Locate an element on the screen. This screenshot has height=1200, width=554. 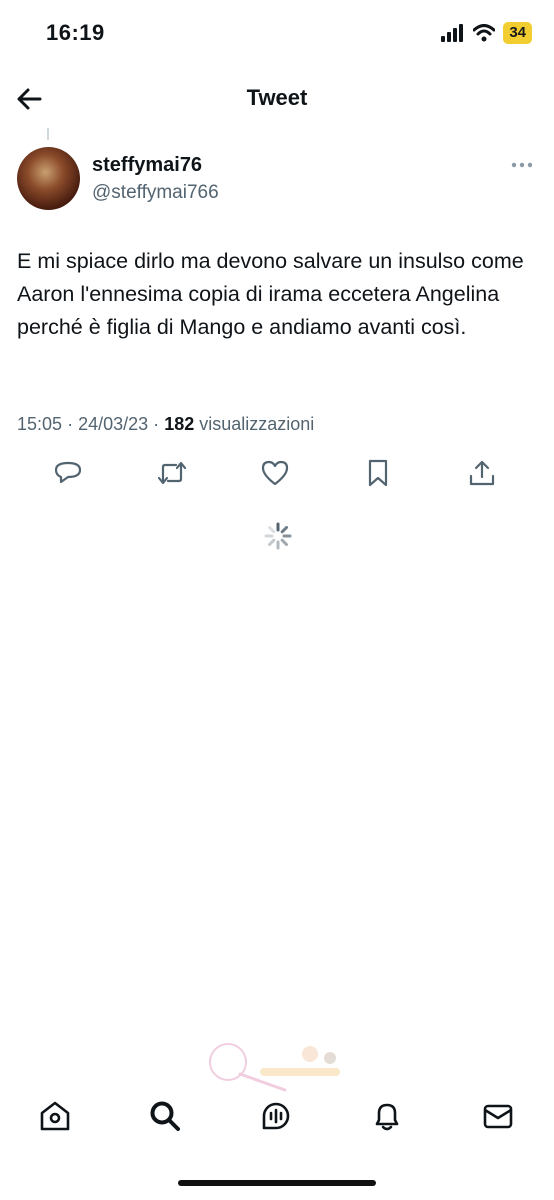
reply-icon is located at coordinates (68, 472).